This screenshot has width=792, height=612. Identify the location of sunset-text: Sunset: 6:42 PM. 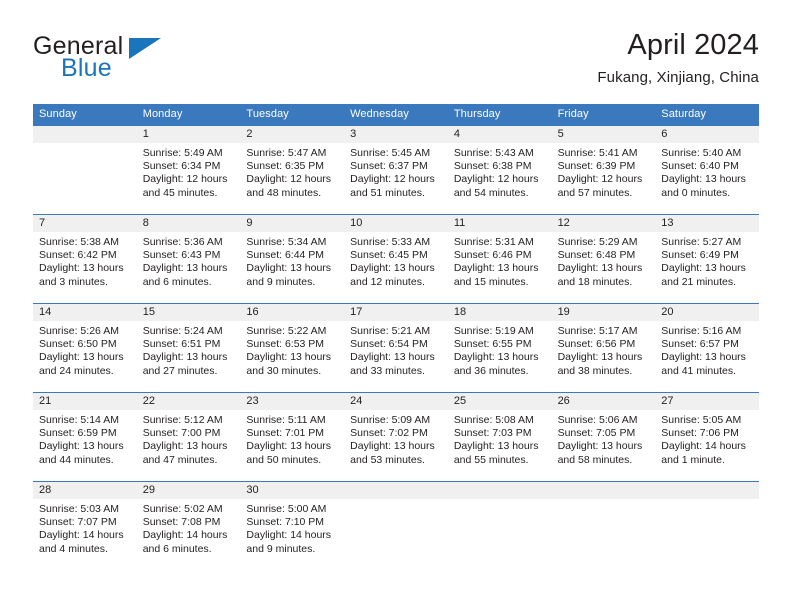
(78, 255).